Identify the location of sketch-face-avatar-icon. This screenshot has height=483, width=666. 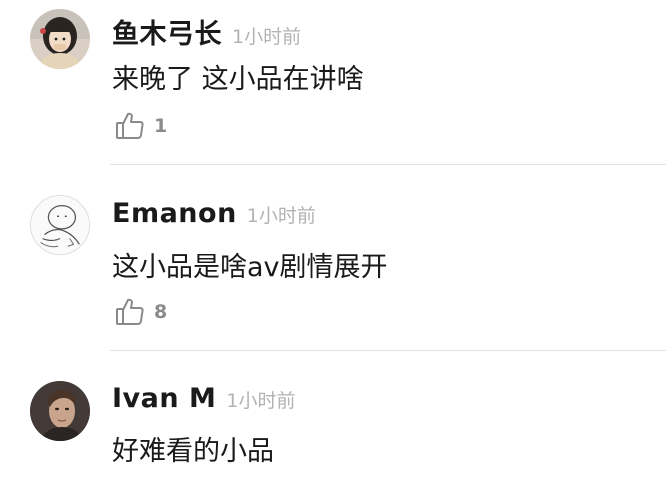
(60, 225).